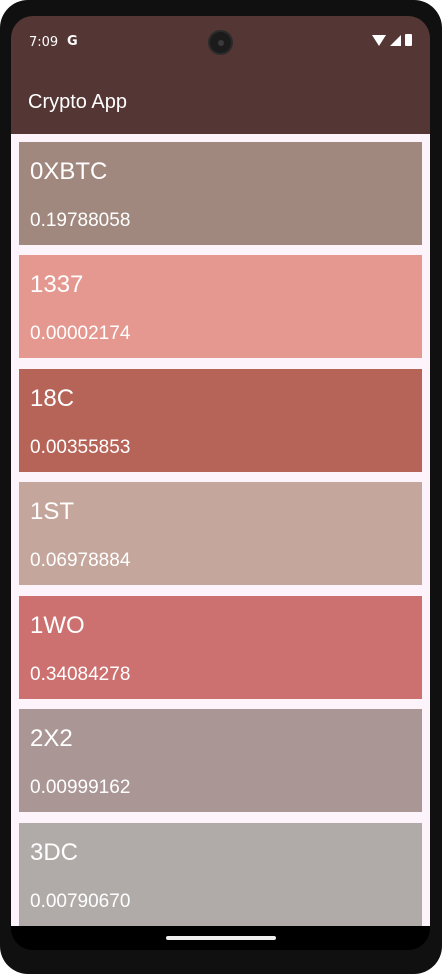  What do you see at coordinates (57, 284) in the screenshot?
I see `coin-name: 1337` at bounding box center [57, 284].